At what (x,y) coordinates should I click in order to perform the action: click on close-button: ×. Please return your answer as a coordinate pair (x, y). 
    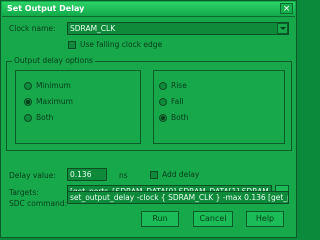
    Looking at the image, I should click on (286, 8).